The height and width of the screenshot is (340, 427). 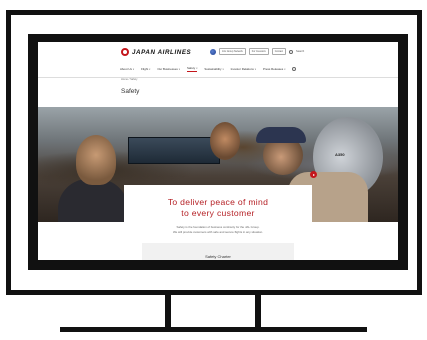 What do you see at coordinates (232, 51) in the screenshot?
I see `util-link-group-network: JAL Group Network` at bounding box center [232, 51].